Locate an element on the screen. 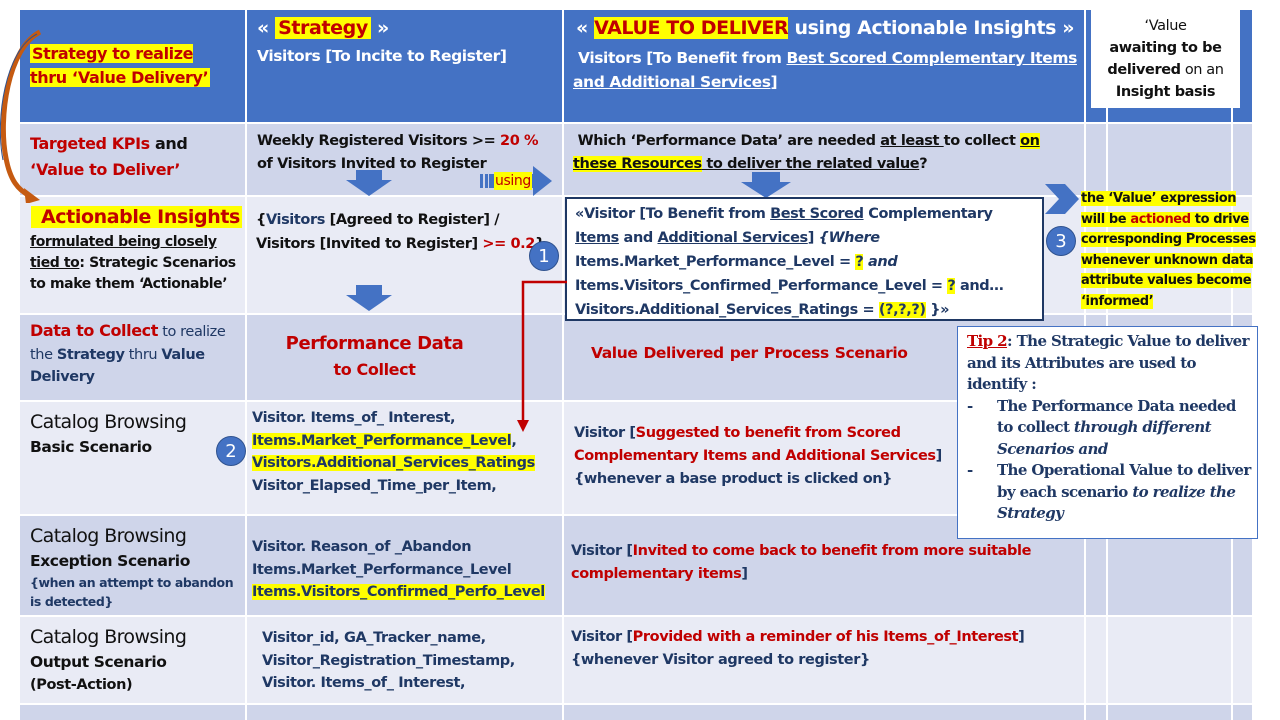 The image size is (1280, 720). performance-data-heading: Performance Data to Collect is located at coordinates (374, 356).